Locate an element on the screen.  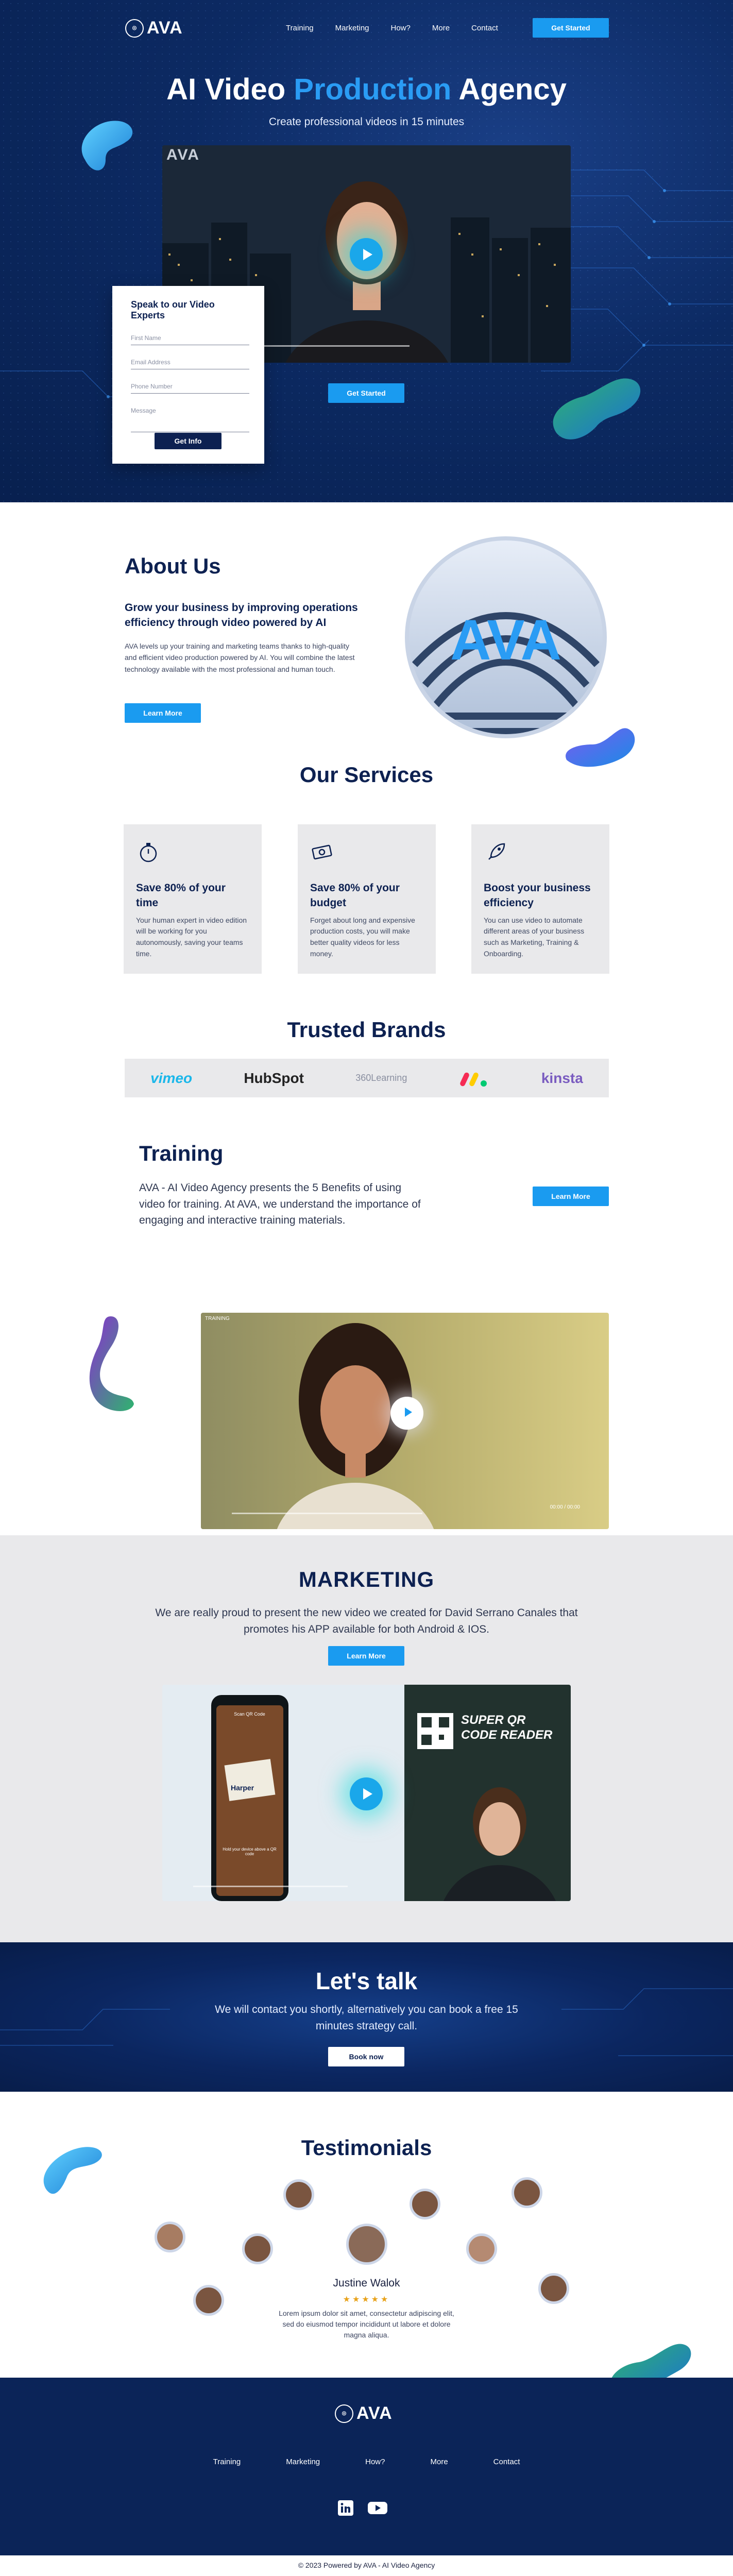
money-icon is located at coordinates (322, 852).